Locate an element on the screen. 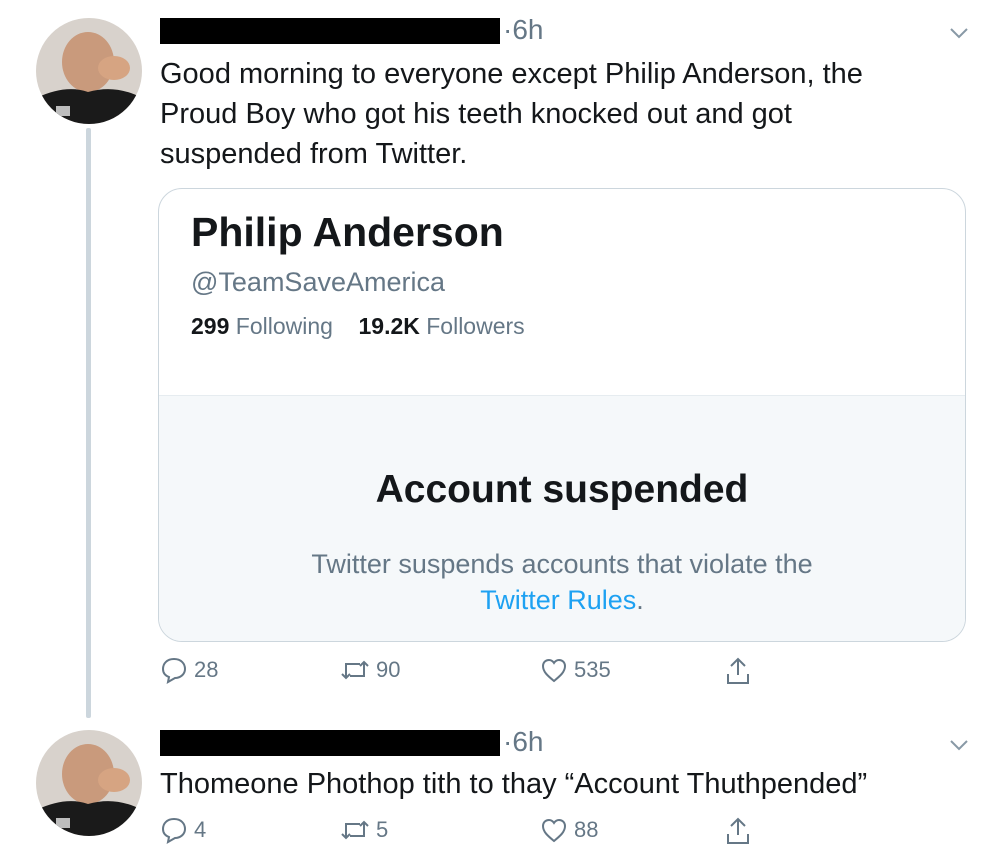 Image resolution: width=1000 pixels, height=858 pixels. thread-connector is located at coordinates (88, 423).